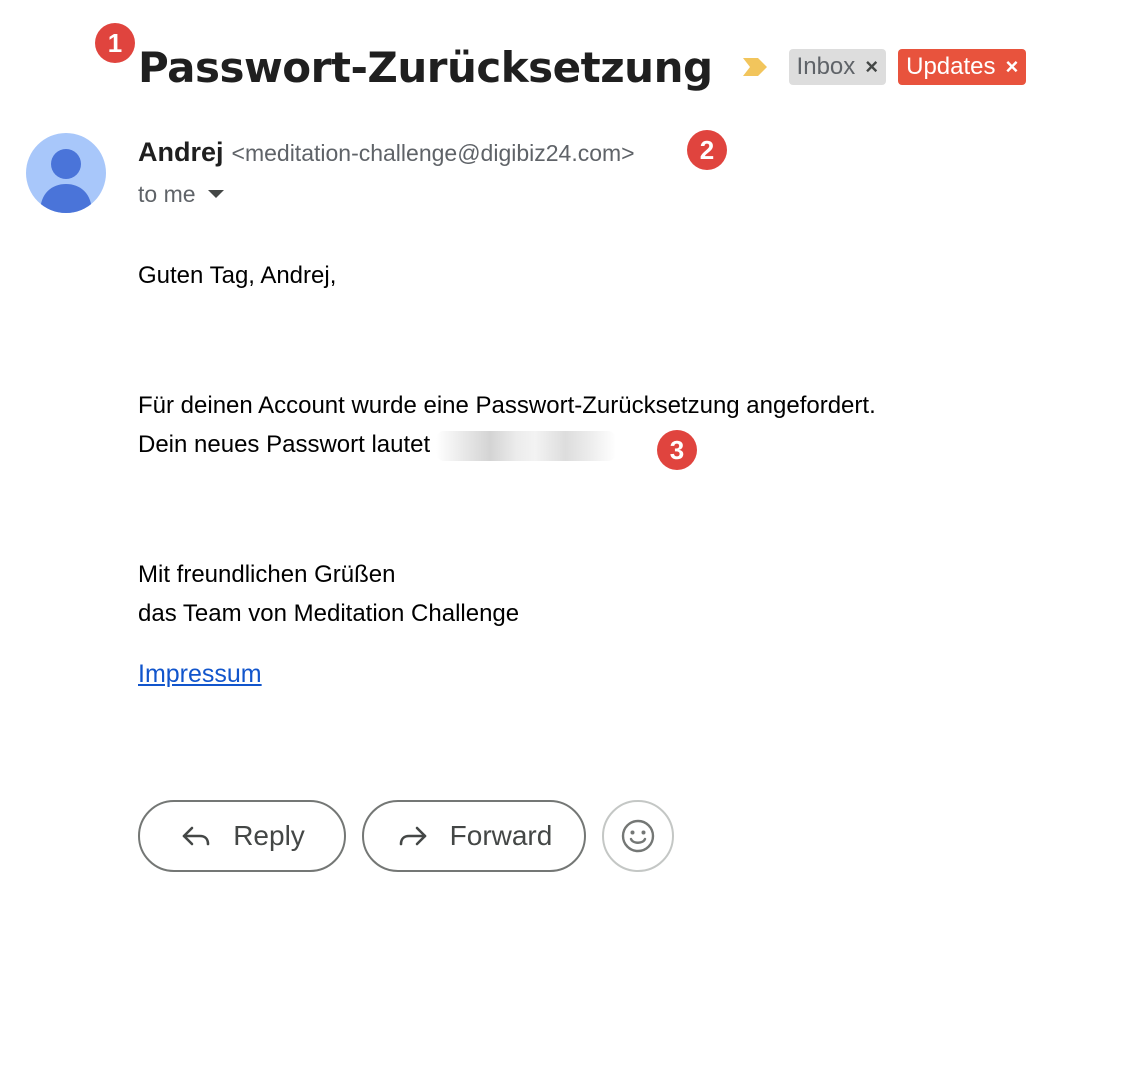 The width and height of the screenshot is (1144, 1070). Describe the element at coordinates (707, 150) in the screenshot. I see `annotation-badge-2: 2` at that location.